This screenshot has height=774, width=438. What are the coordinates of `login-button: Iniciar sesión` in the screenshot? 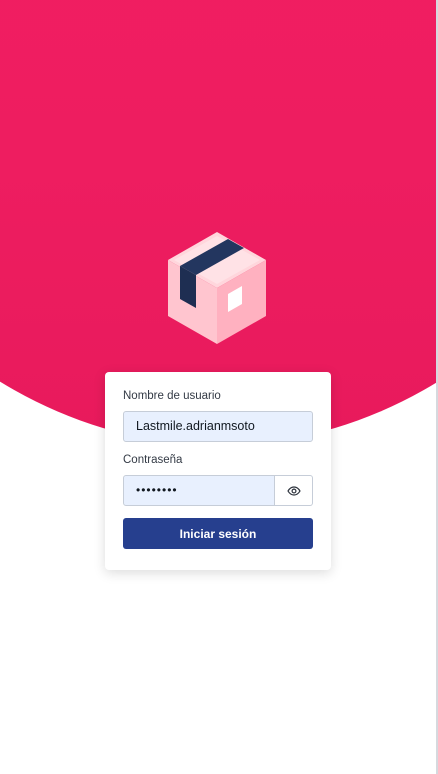 It's located at (218, 533).